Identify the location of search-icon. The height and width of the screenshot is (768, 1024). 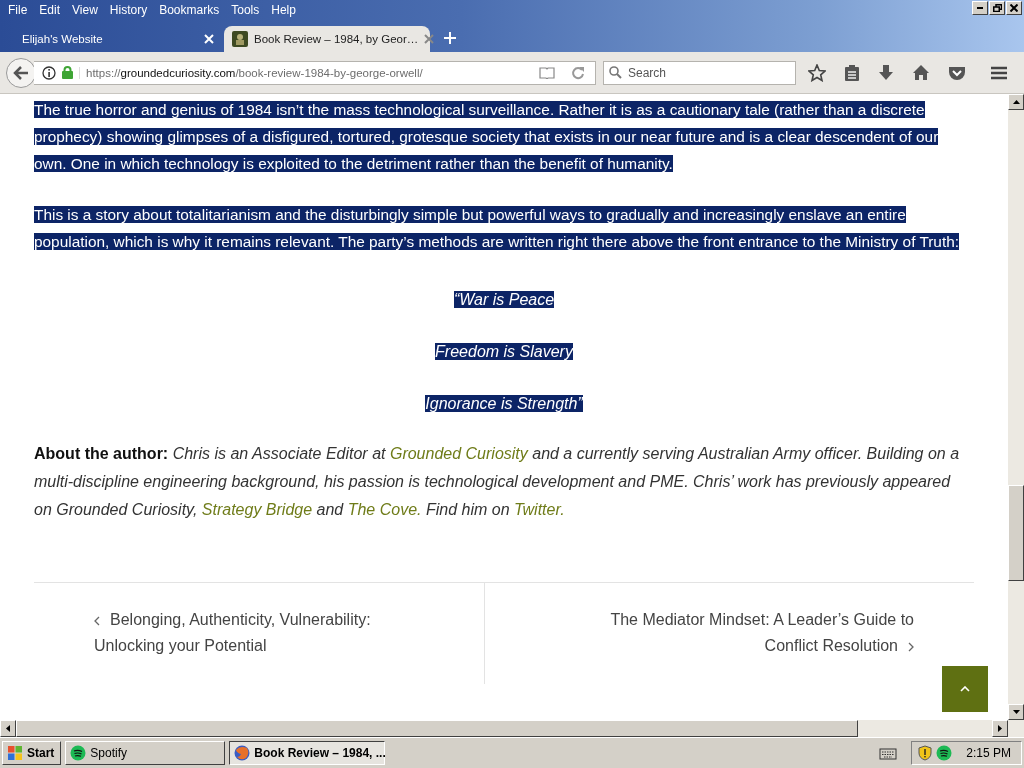
(615, 72).